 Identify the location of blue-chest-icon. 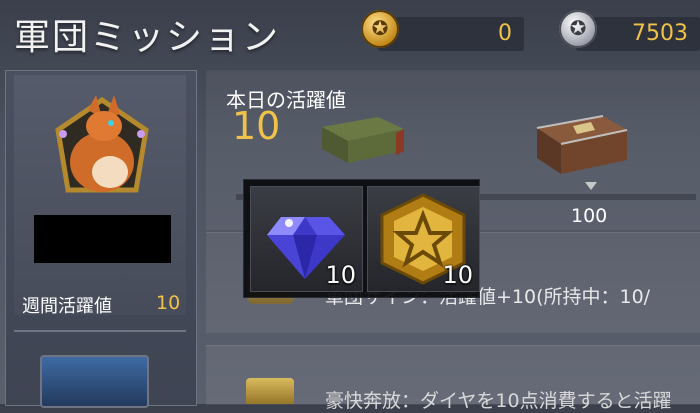
(94, 381).